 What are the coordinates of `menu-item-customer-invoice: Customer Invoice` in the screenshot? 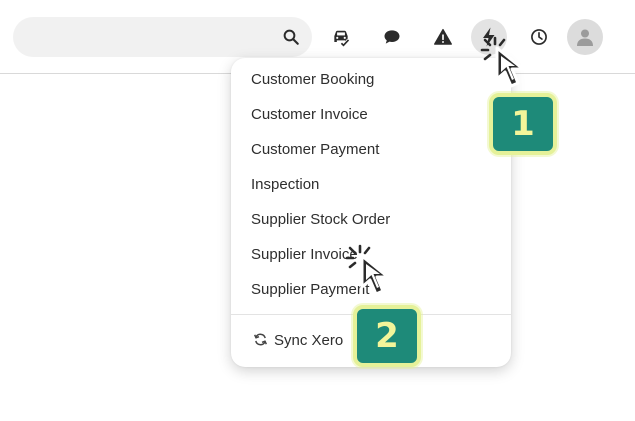 It's located at (309, 115).